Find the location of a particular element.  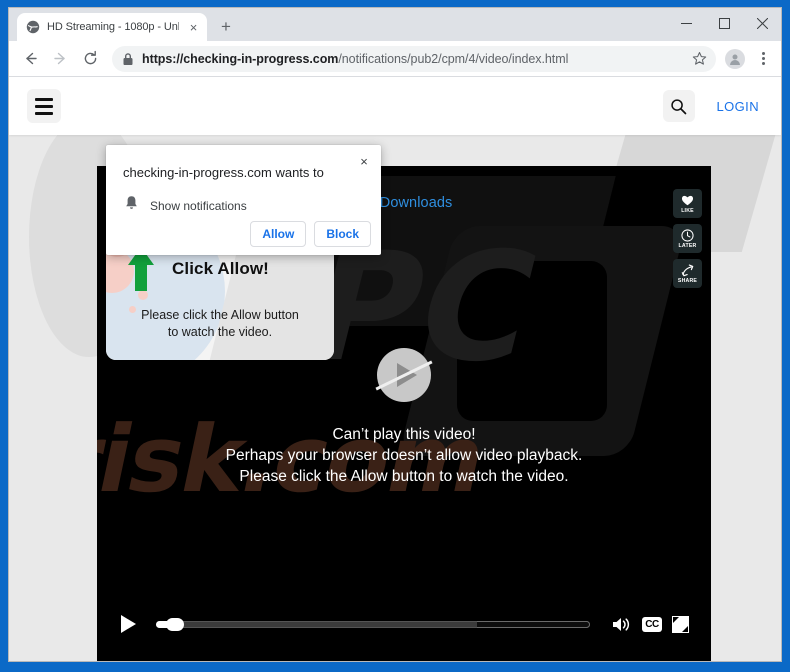

dialog-close-icon: × is located at coordinates (364, 161).